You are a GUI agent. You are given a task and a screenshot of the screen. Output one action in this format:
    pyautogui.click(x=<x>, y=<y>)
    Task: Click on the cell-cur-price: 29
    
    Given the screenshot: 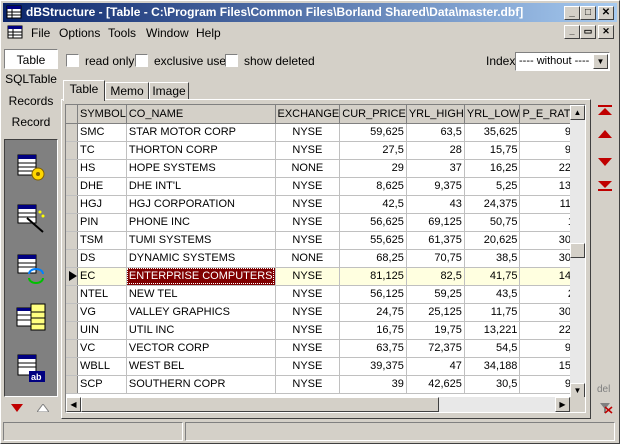 What is the action you would take?
    pyautogui.click(x=373, y=168)
    